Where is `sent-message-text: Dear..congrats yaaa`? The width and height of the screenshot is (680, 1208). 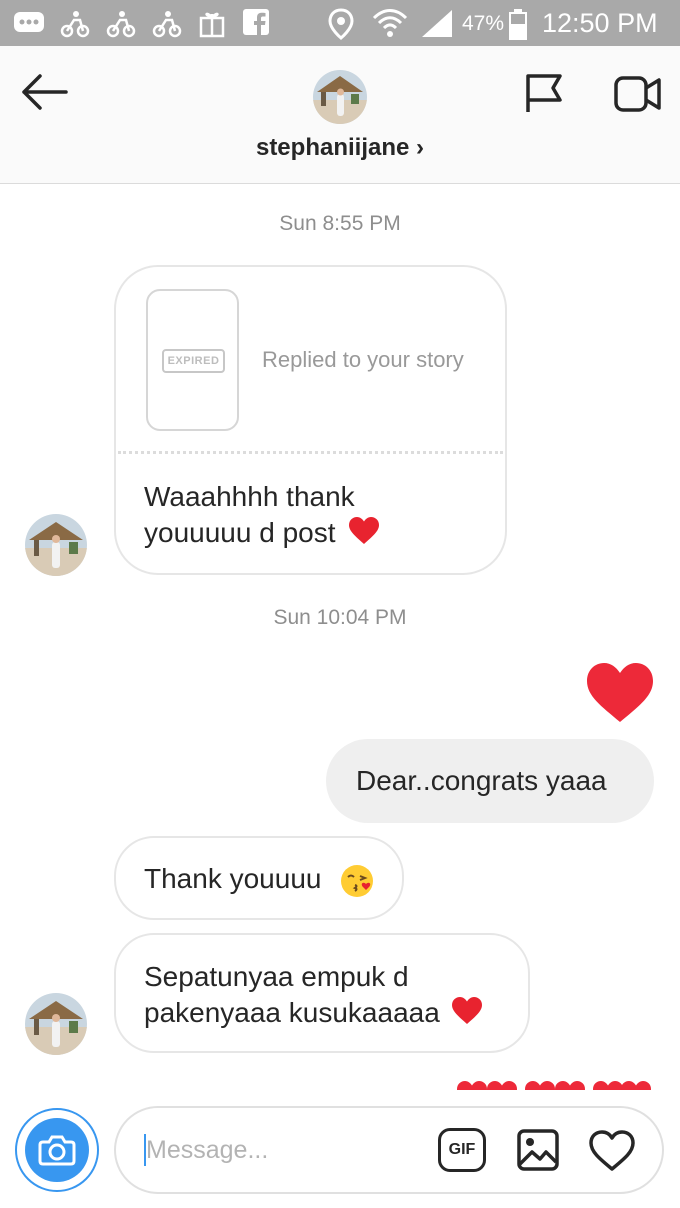 sent-message-text: Dear..congrats yaaa is located at coordinates (481, 780).